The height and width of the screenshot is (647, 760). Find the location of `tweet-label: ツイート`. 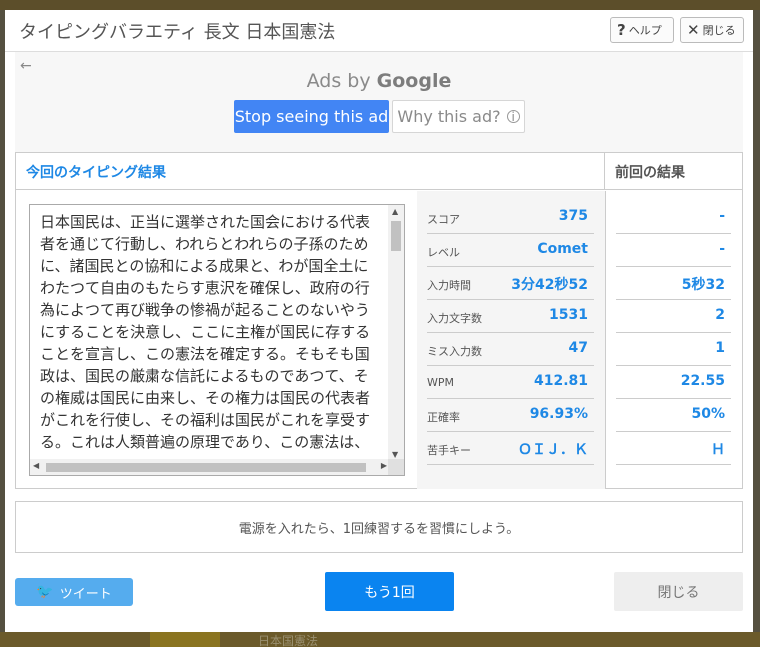

tweet-label: ツイート is located at coordinates (85, 594).